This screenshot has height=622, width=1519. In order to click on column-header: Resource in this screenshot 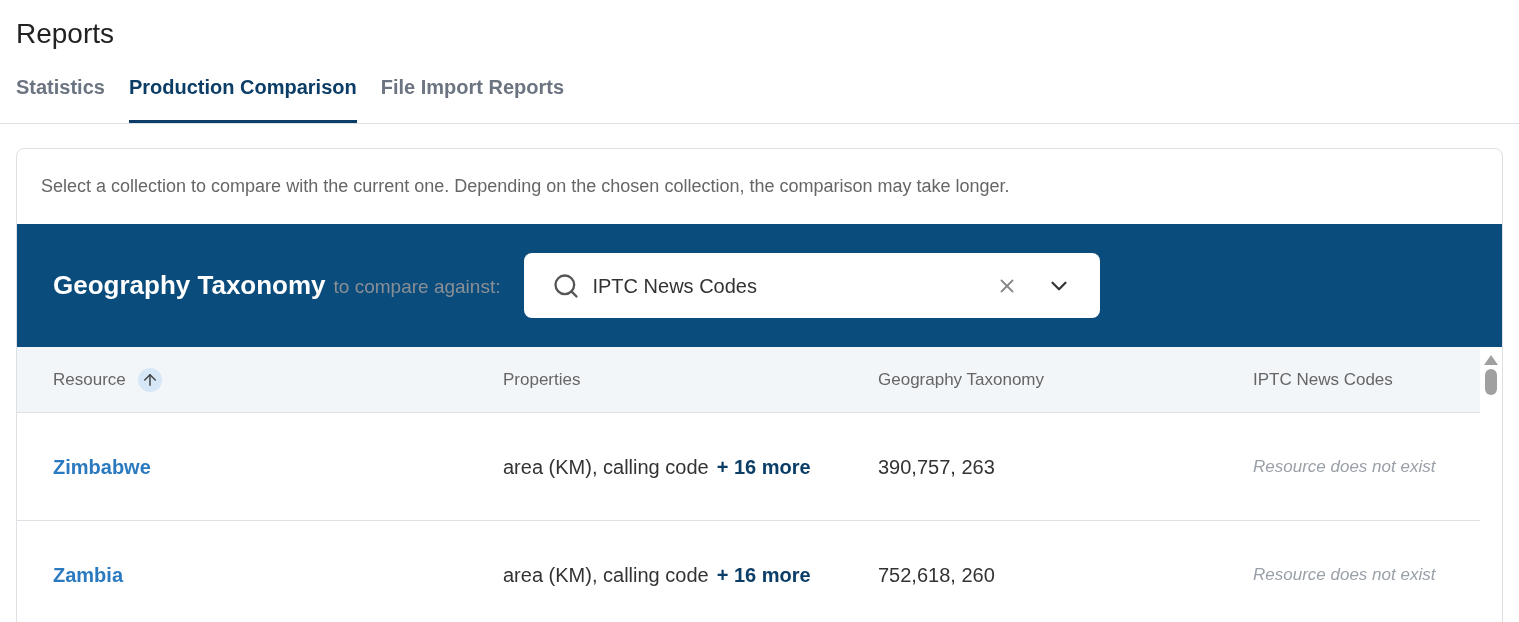, I will do `click(89, 379)`.